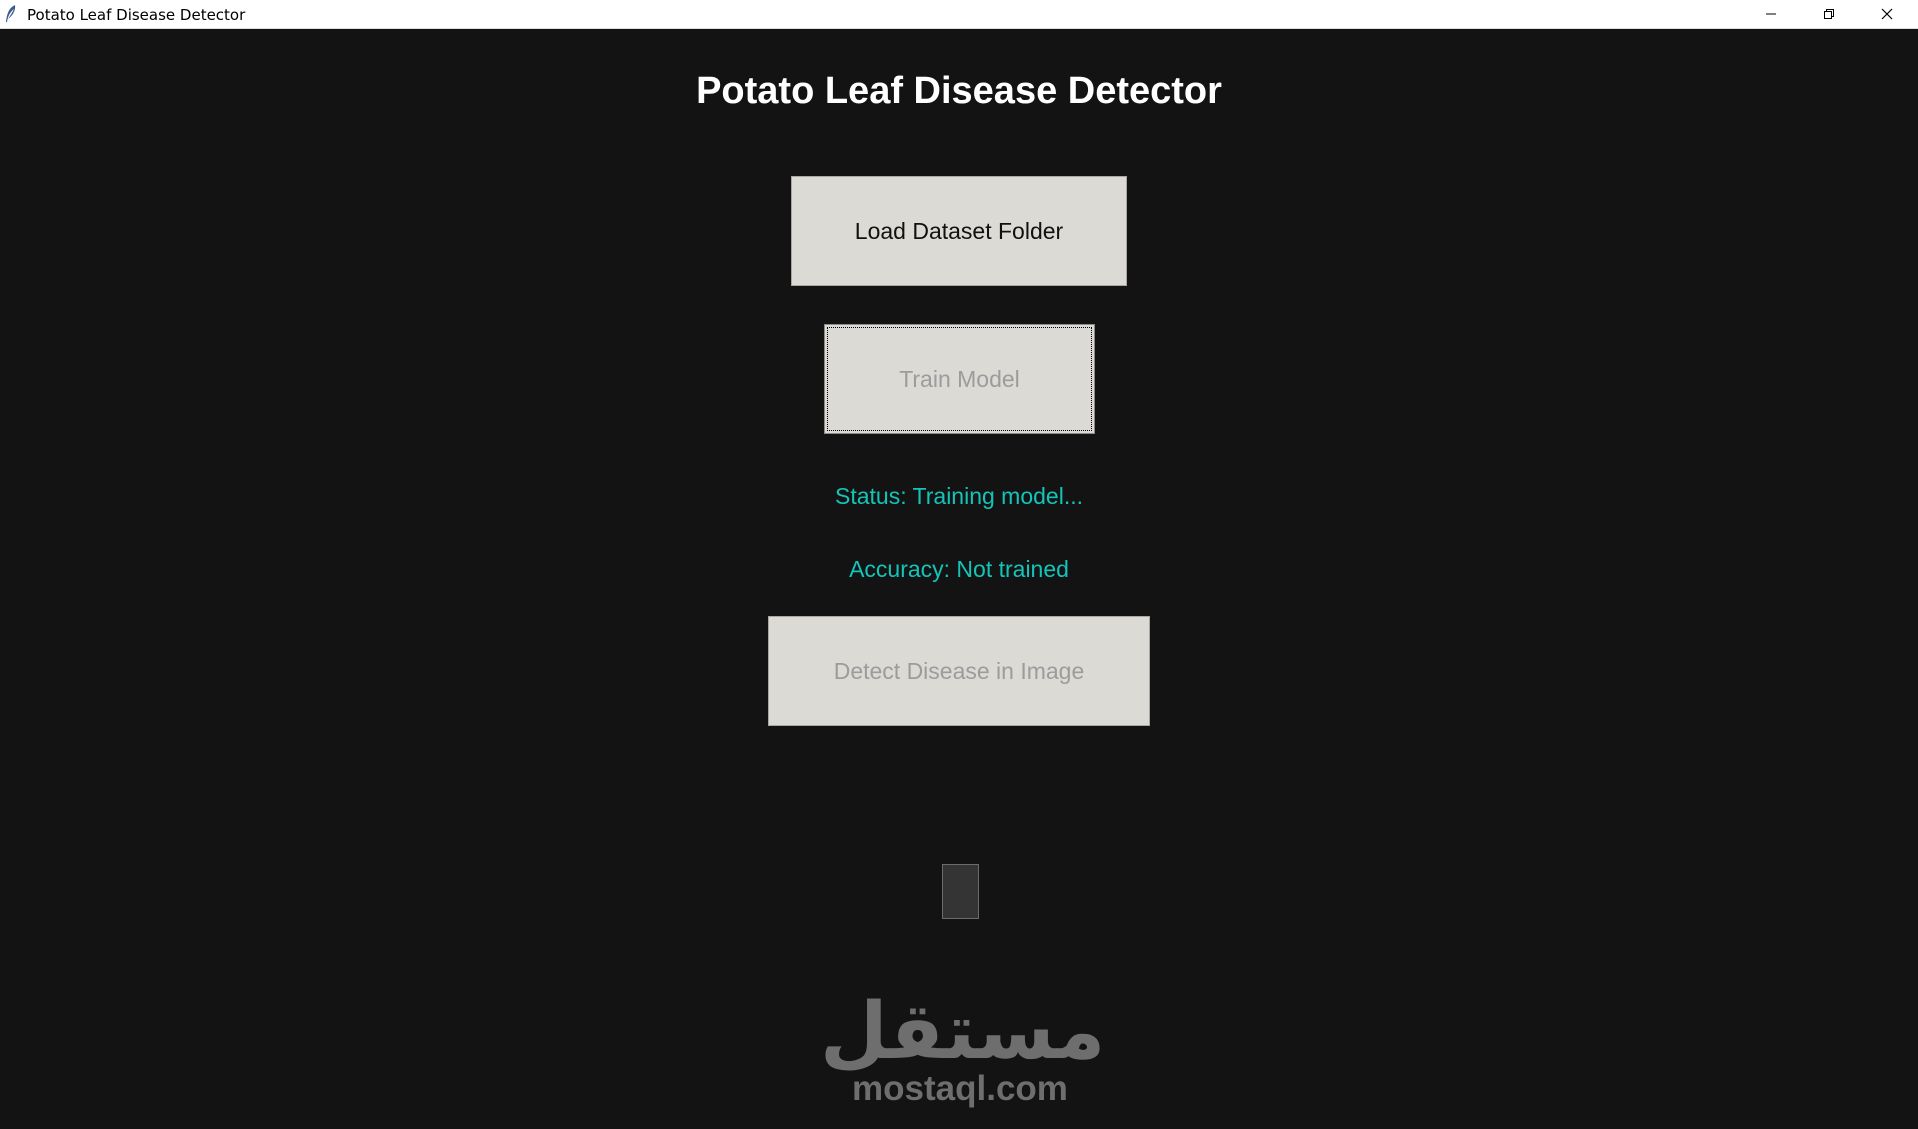  I want to click on restore-icon, so click(1829, 14).